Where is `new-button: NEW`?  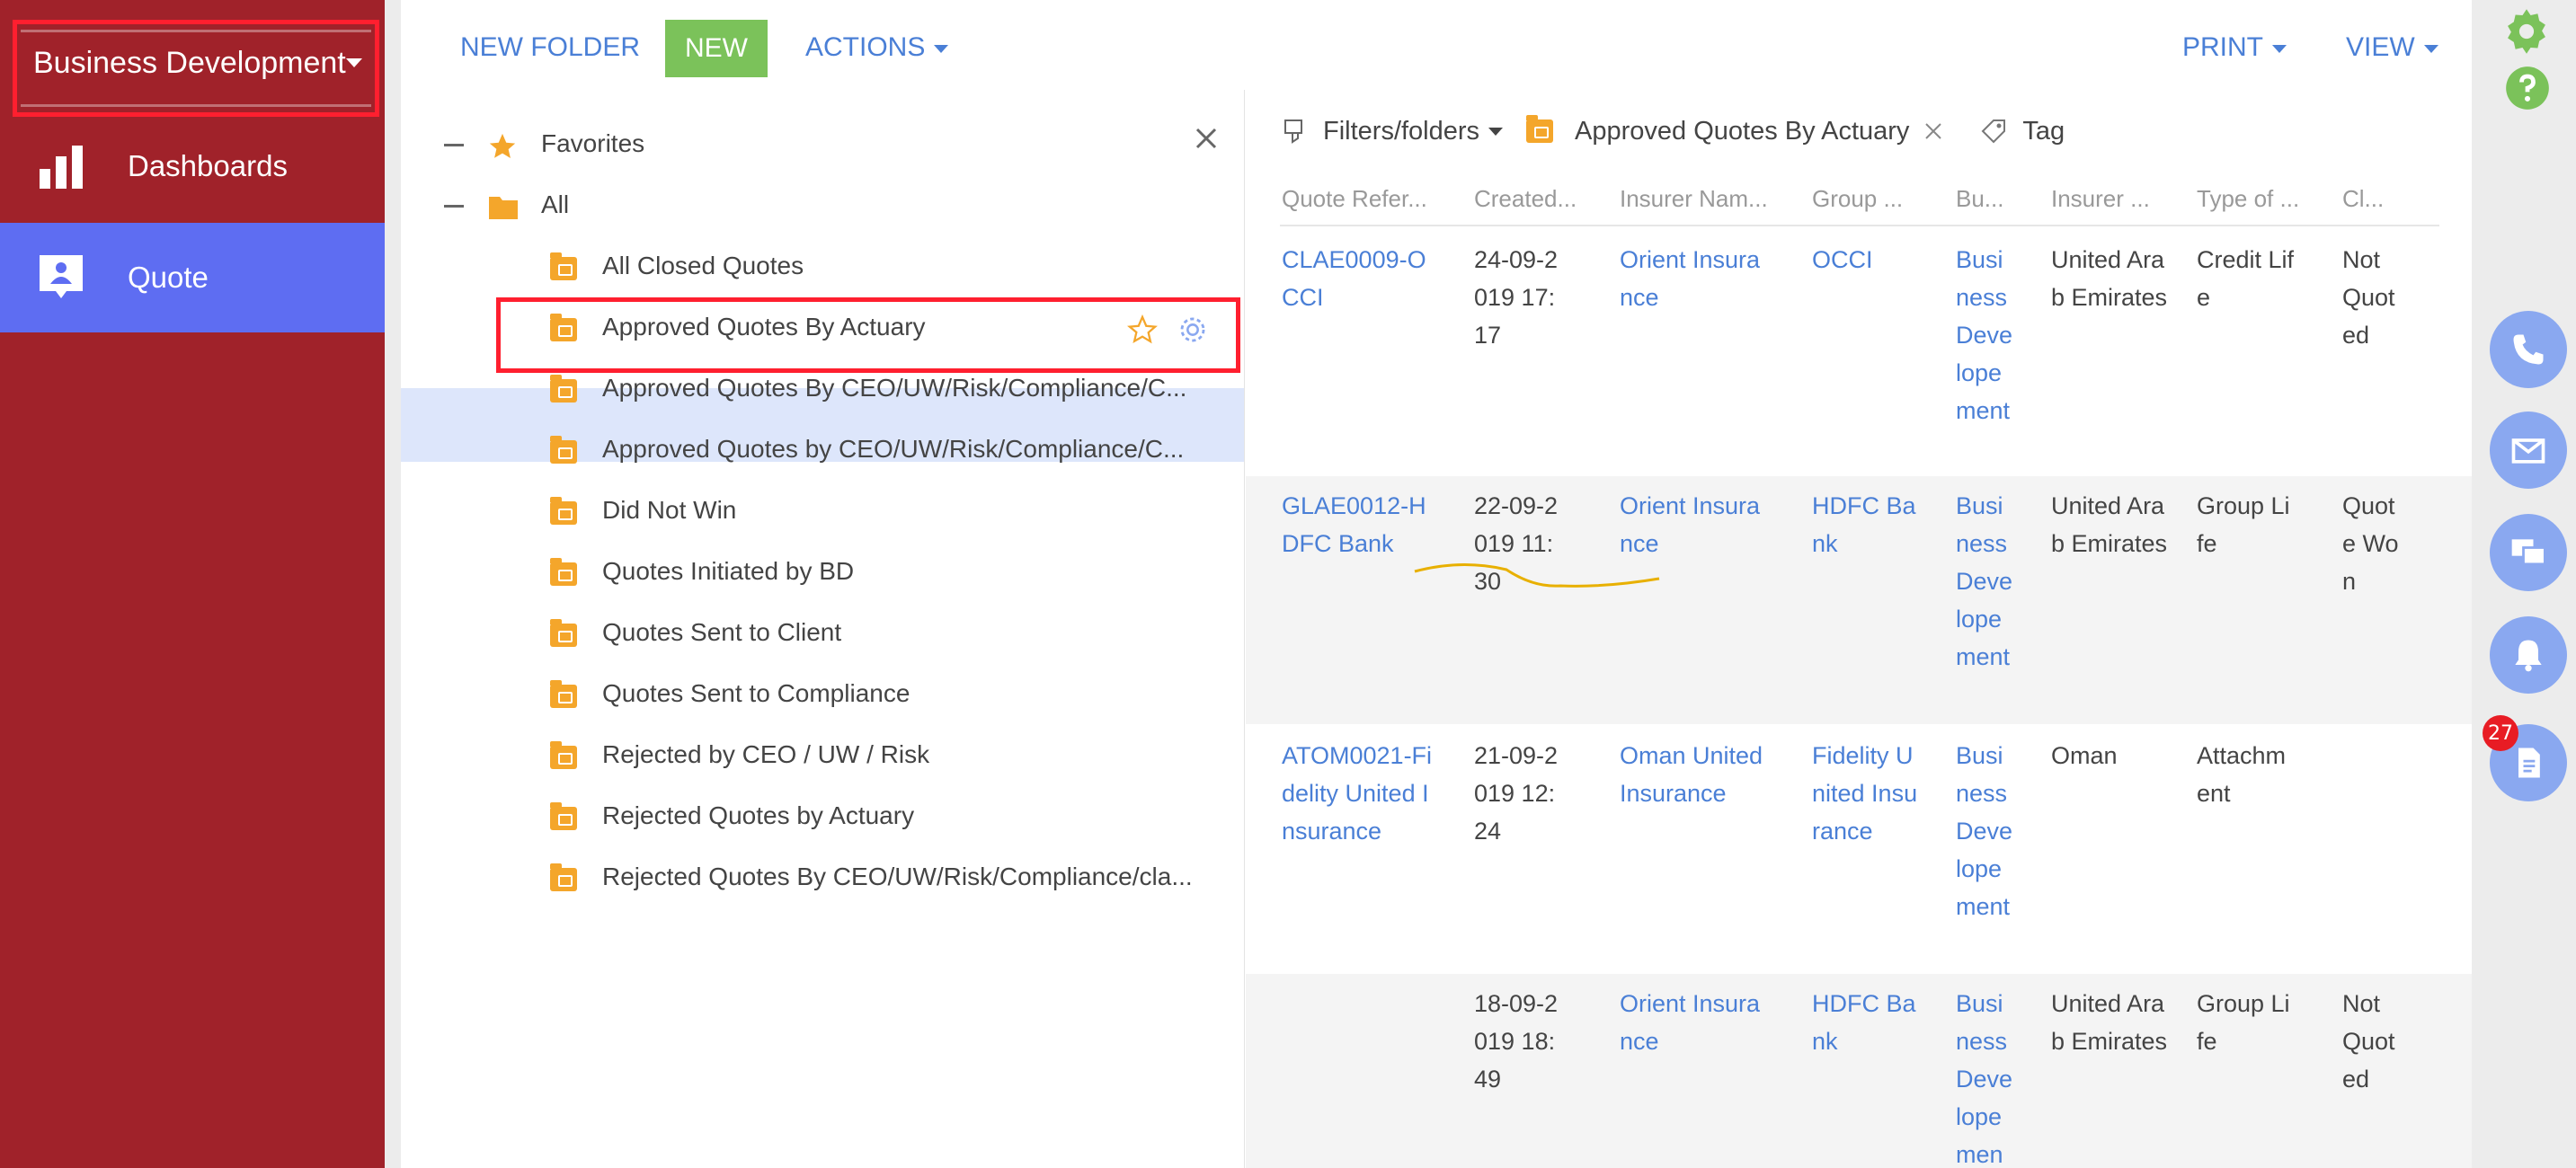 new-button: NEW is located at coordinates (716, 48).